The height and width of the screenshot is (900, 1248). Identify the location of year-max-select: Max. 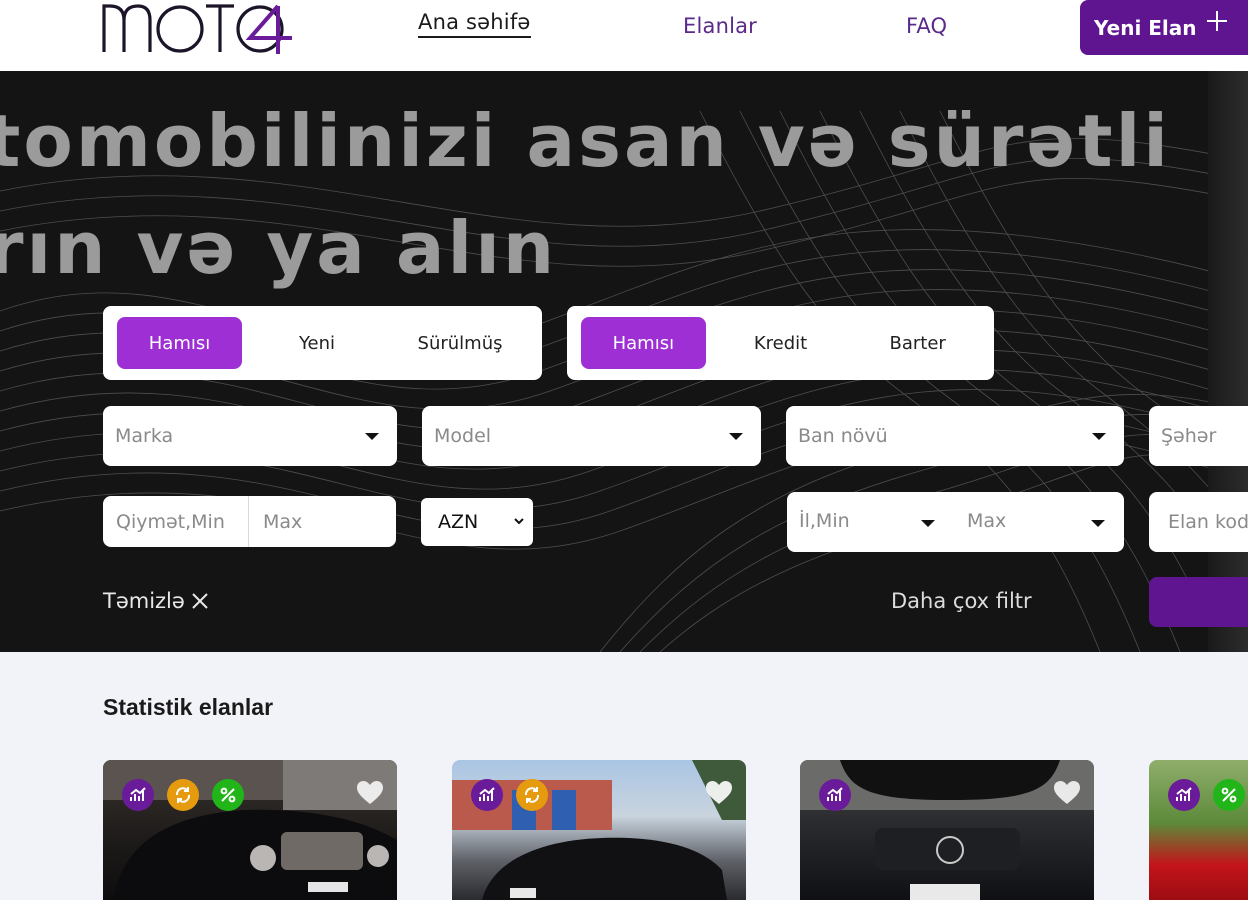
(986, 521).